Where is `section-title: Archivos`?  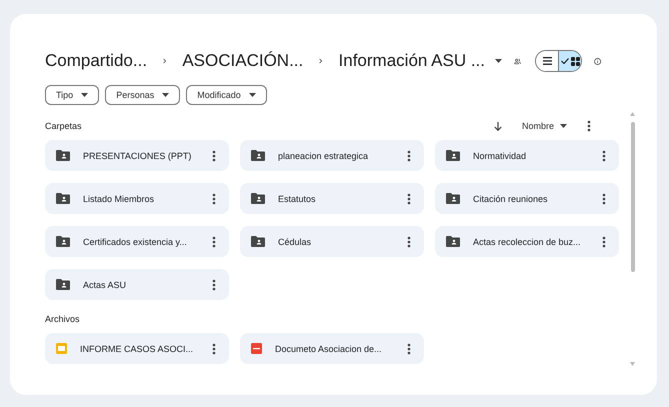
section-title: Archivos is located at coordinates (62, 319).